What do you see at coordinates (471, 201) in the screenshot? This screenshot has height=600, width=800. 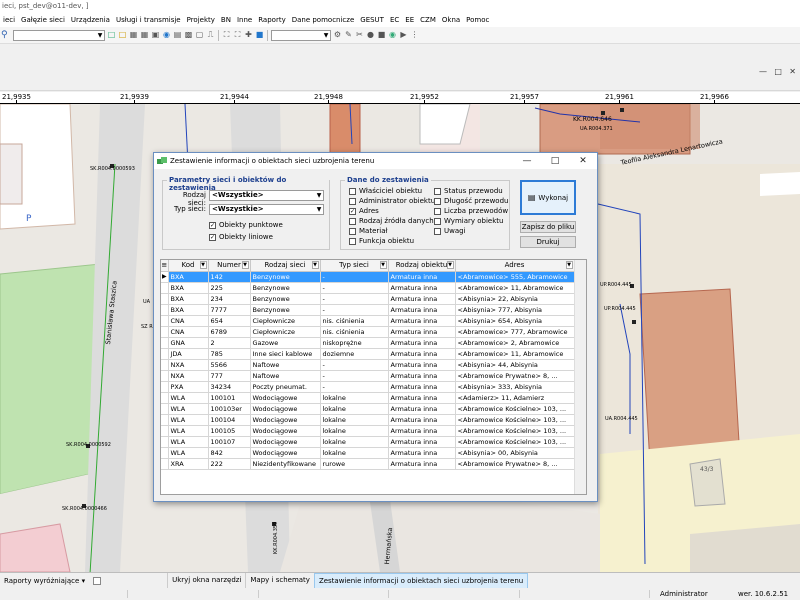 I see `dane-checkbox: Długość przewodu` at bounding box center [471, 201].